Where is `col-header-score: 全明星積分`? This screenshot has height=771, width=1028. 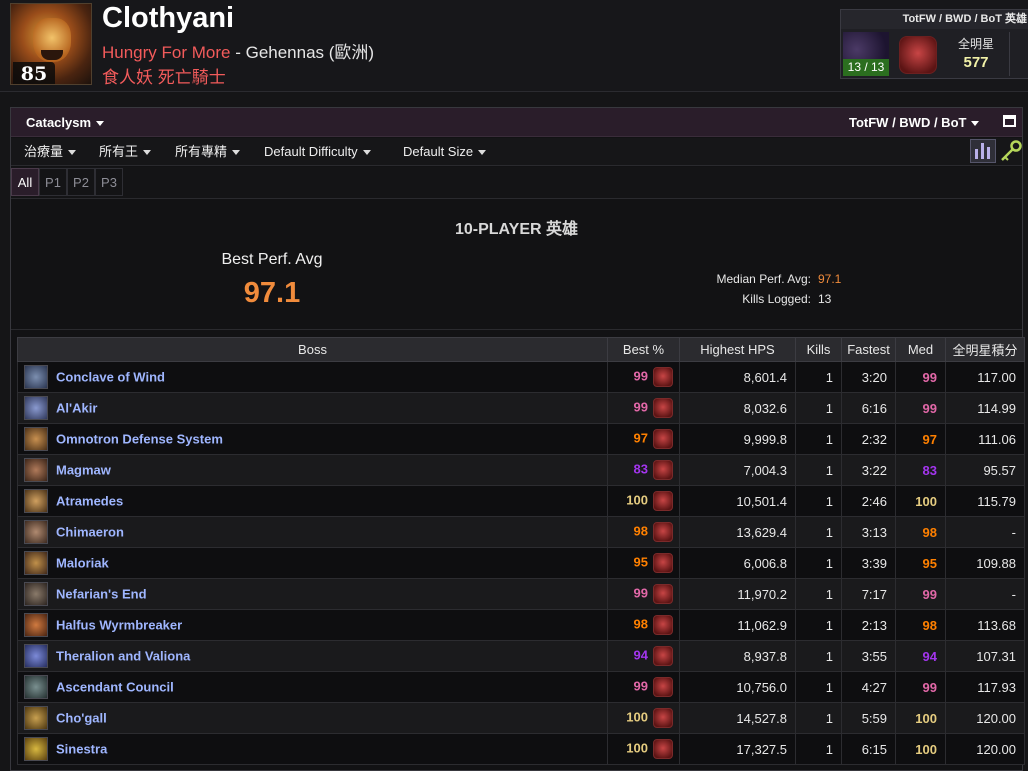 col-header-score: 全明星積分 is located at coordinates (985, 349).